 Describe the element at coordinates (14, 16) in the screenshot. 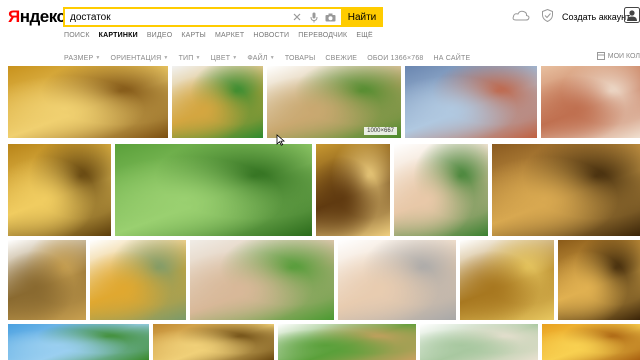

I see `logo-ya: Я` at that location.